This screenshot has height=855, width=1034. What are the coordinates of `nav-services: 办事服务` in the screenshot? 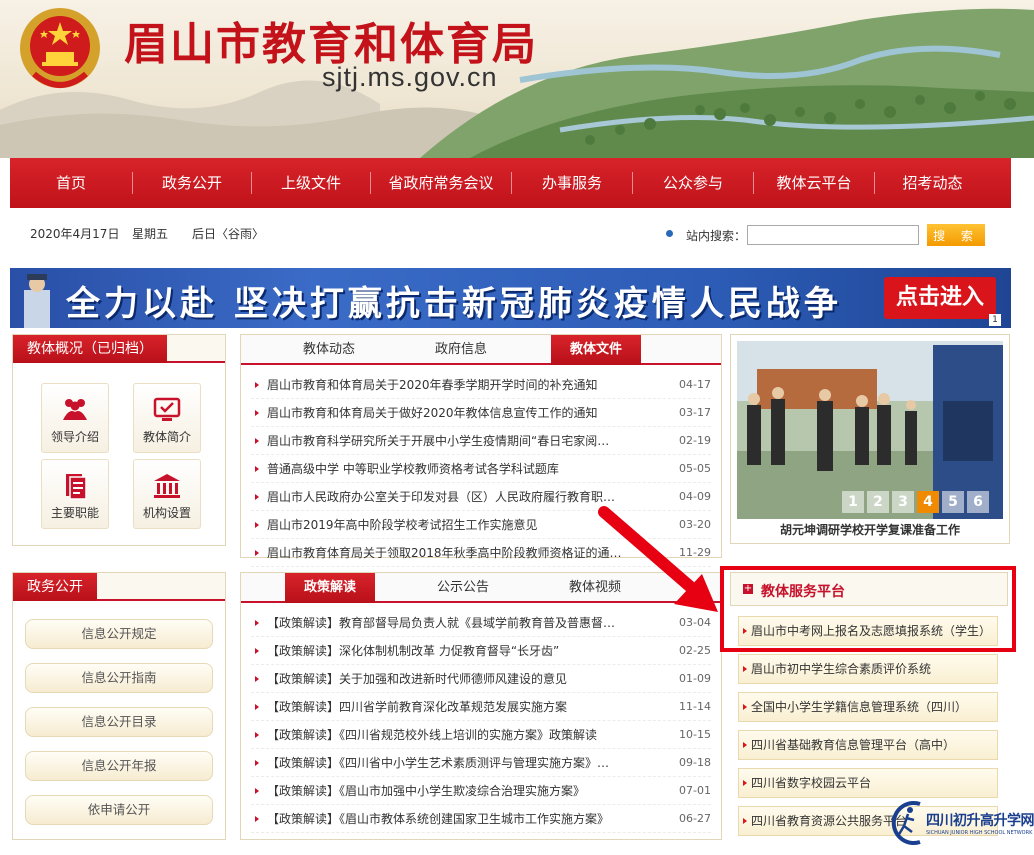 It's located at (572, 183).